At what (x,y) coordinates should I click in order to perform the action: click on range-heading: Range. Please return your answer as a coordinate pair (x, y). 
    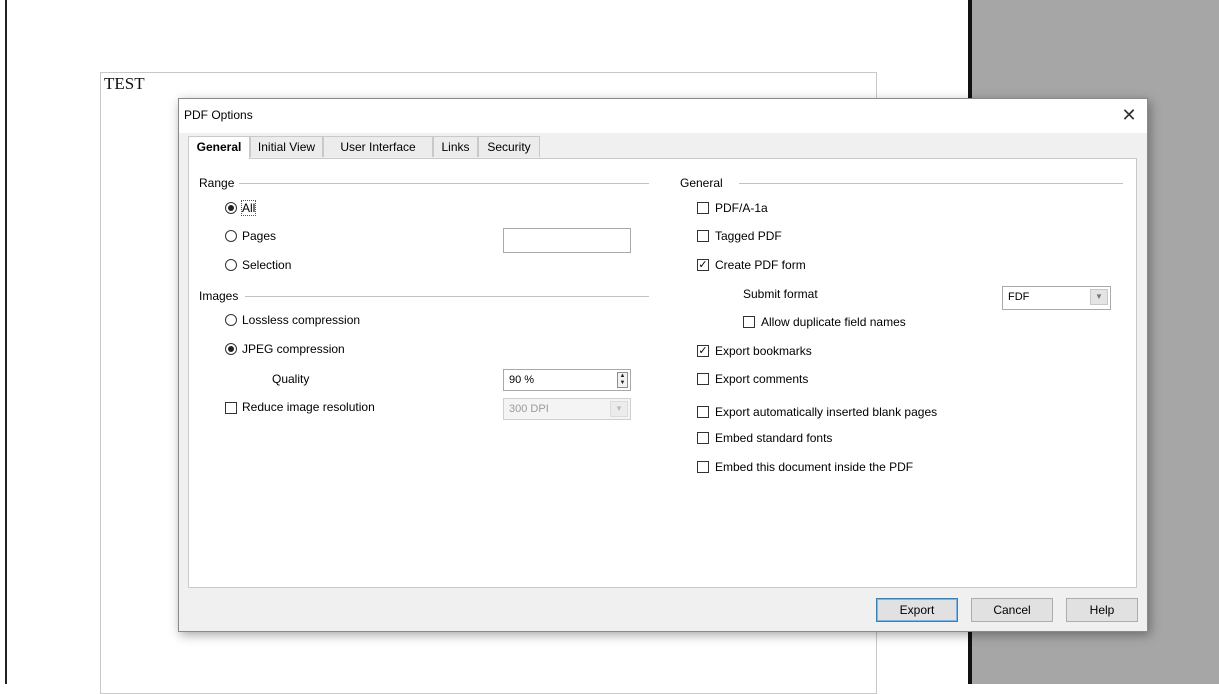
    Looking at the image, I should click on (219, 183).